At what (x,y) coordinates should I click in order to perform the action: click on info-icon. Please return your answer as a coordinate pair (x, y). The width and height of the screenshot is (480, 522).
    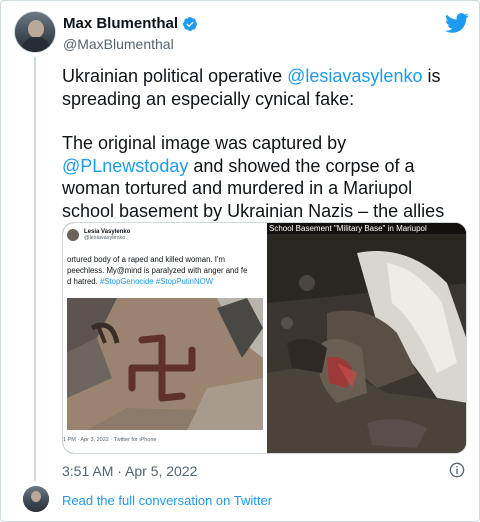
    Looking at the image, I should click on (457, 470).